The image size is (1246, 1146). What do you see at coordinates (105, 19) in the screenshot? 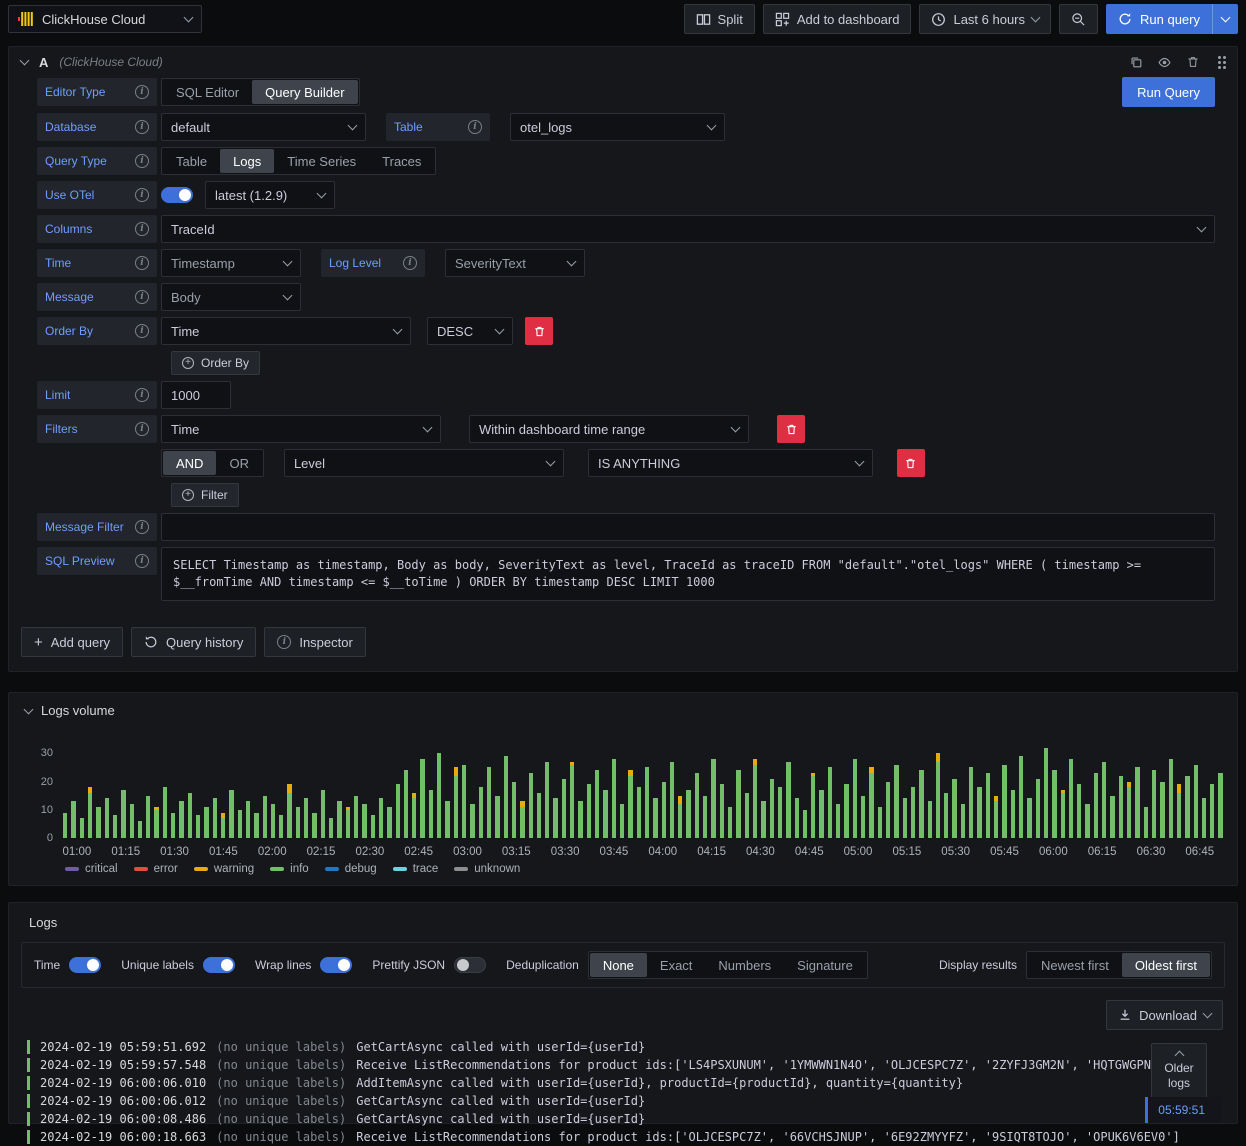
I see `datasource-picker: ClickHouse Cloud` at bounding box center [105, 19].